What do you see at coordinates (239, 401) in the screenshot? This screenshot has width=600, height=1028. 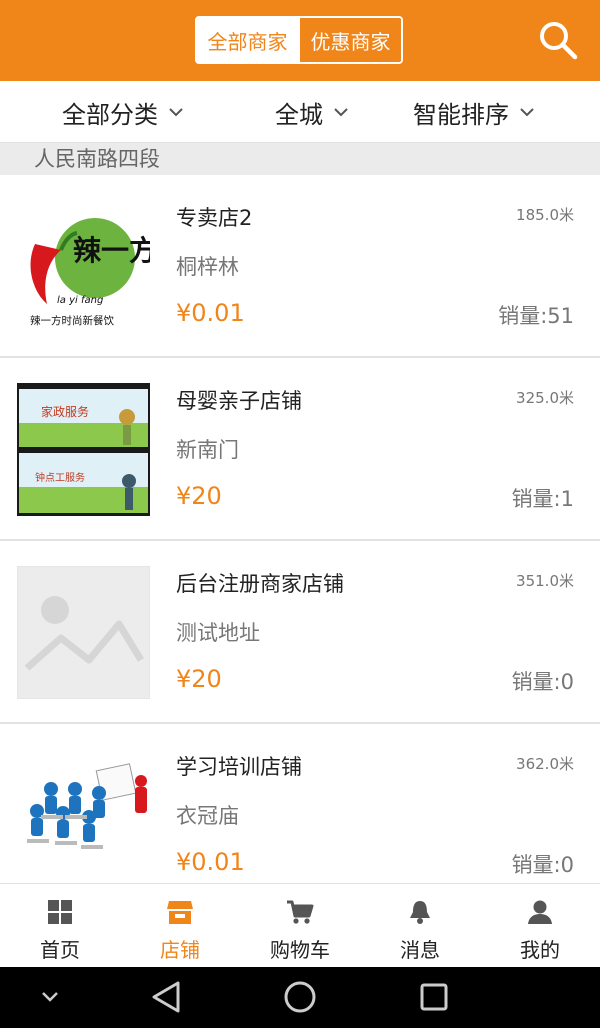 I see `store-name: 母婴亲子店铺` at bounding box center [239, 401].